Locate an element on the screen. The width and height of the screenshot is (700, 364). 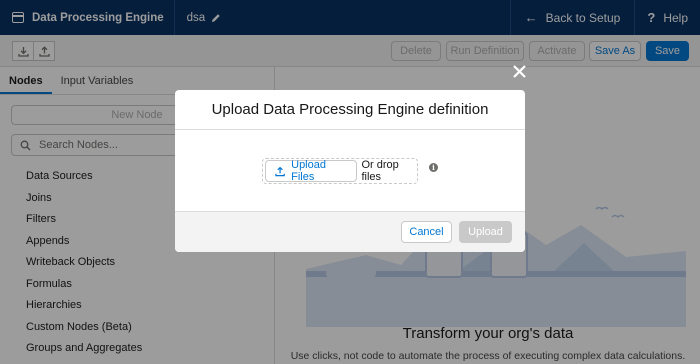
modal-body: Upload Files Or drop files i is located at coordinates (350, 170).